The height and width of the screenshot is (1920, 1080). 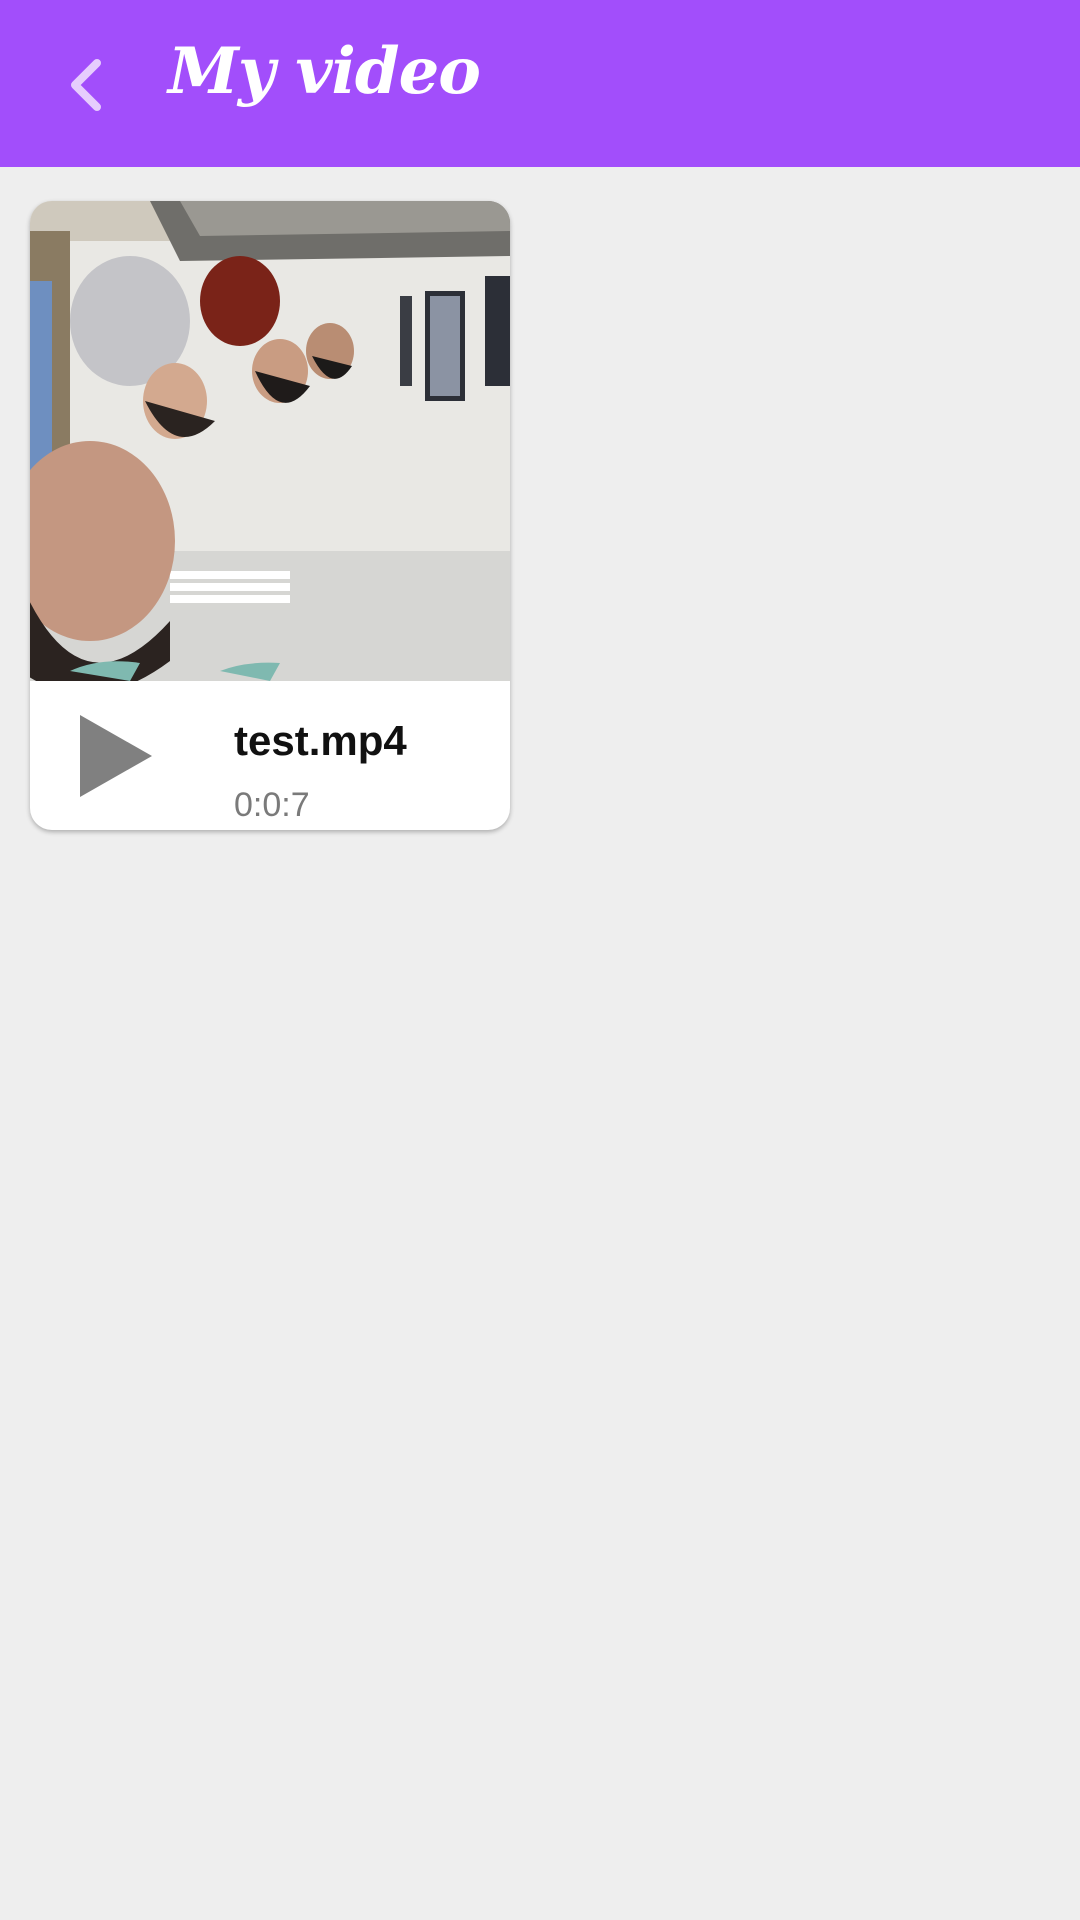 I want to click on video-card: test.mp4 0:0:7, so click(x=270, y=515).